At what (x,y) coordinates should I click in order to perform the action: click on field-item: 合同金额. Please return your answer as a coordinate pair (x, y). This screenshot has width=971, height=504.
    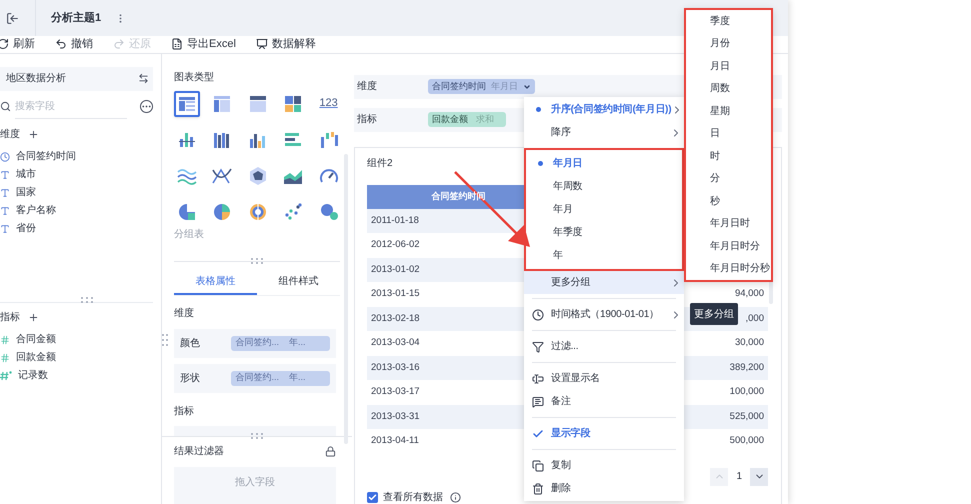
    Looking at the image, I should click on (36, 339).